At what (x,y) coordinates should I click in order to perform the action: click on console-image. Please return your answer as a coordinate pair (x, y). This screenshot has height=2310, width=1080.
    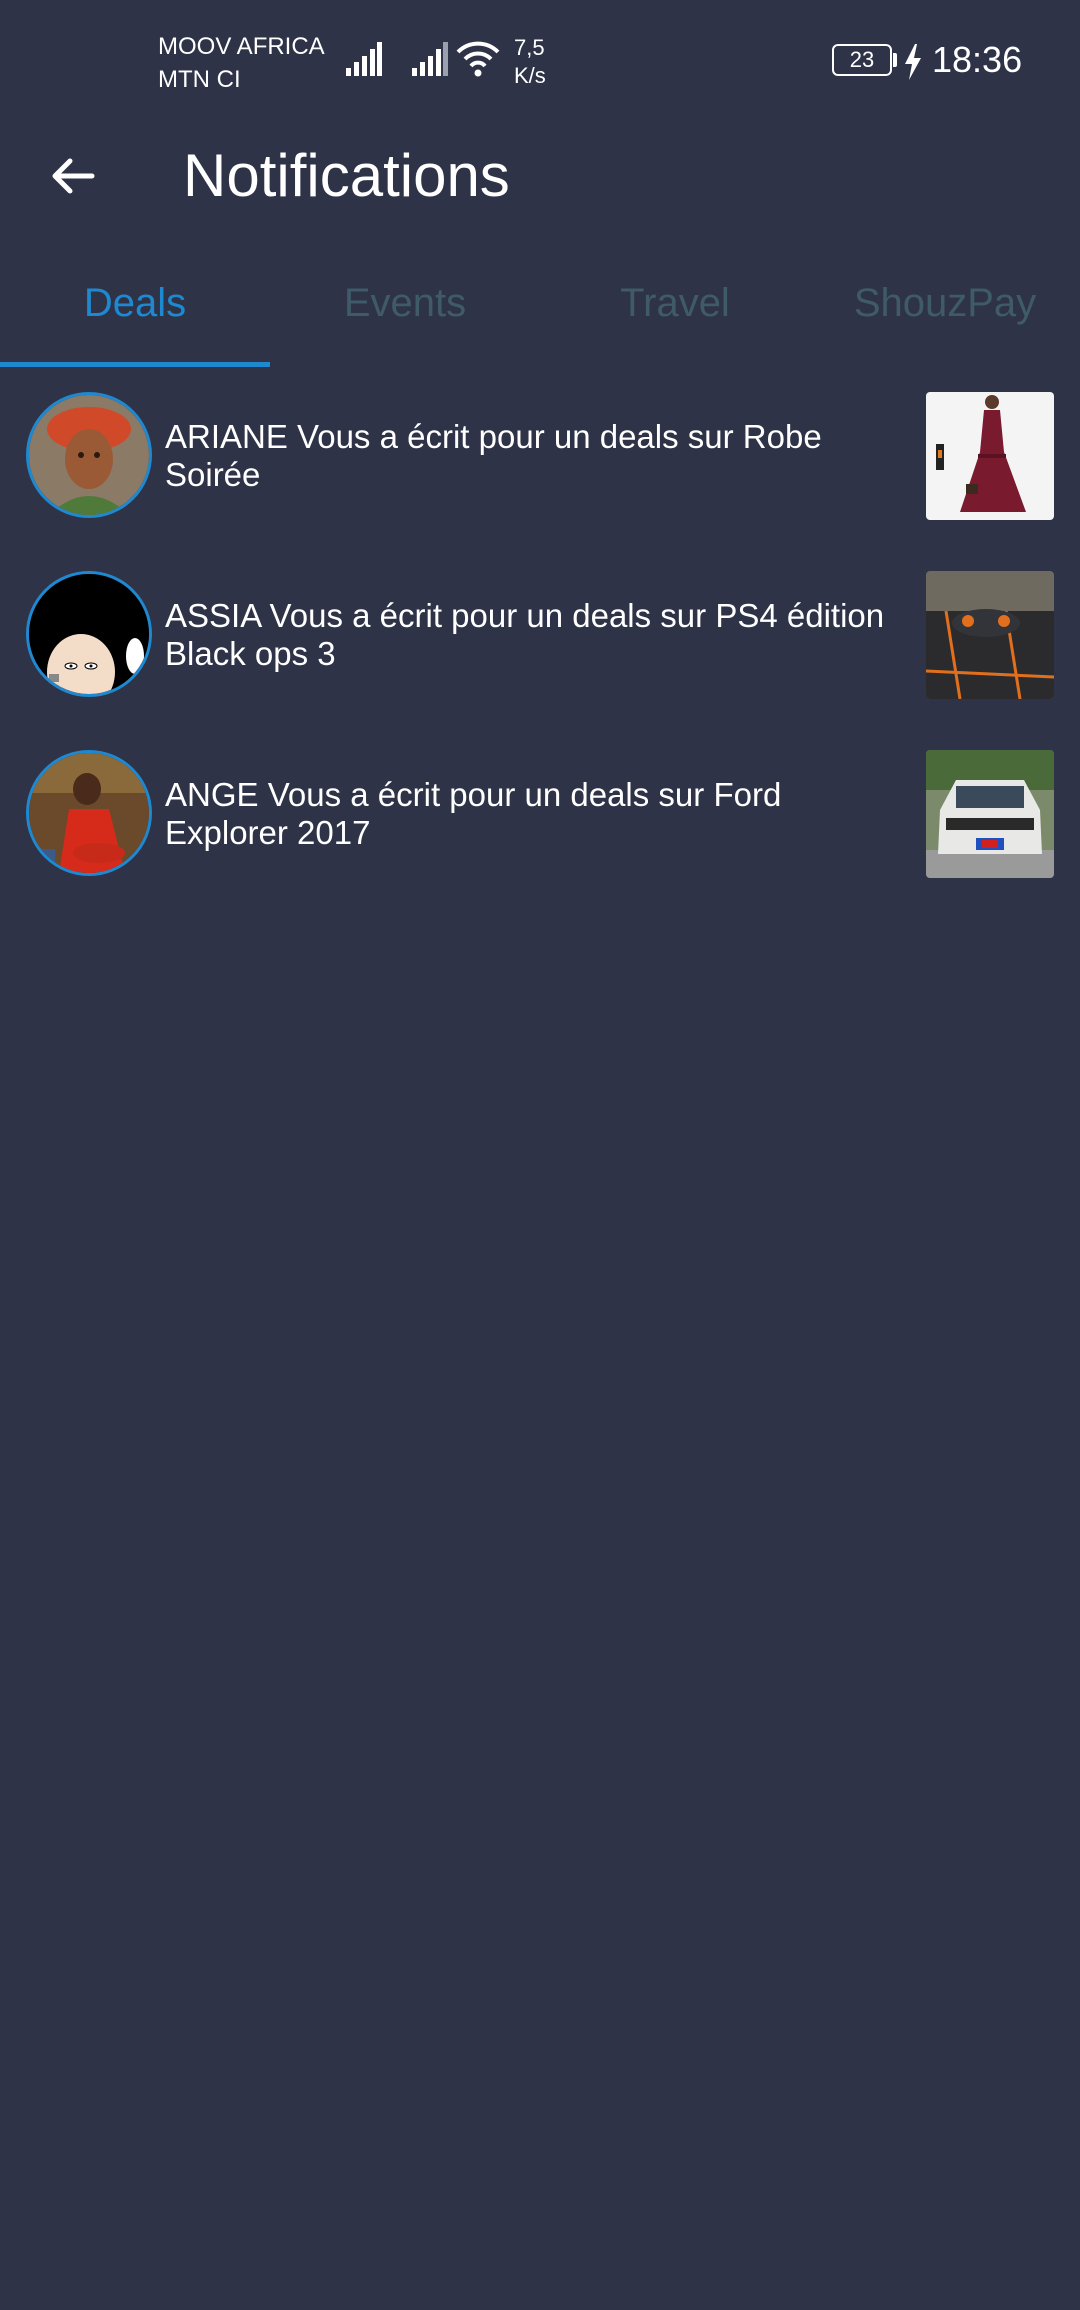
    Looking at the image, I should click on (990, 635).